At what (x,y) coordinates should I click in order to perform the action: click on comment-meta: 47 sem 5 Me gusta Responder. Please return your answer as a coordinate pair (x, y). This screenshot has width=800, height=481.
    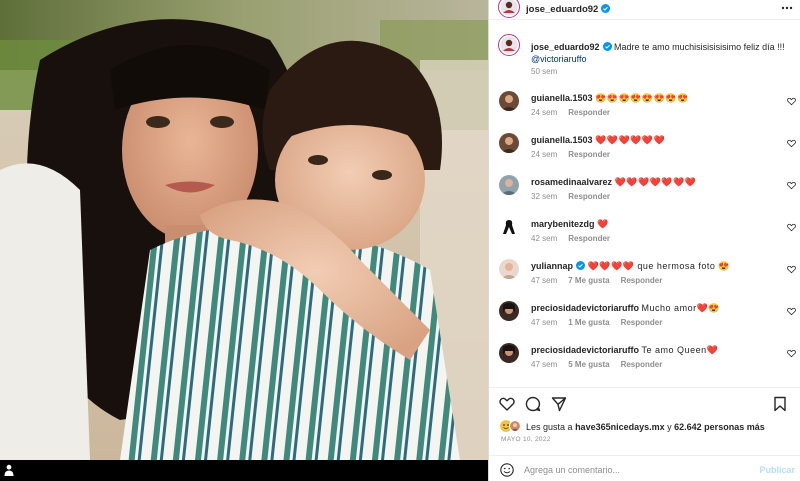
    Looking at the image, I should click on (602, 364).